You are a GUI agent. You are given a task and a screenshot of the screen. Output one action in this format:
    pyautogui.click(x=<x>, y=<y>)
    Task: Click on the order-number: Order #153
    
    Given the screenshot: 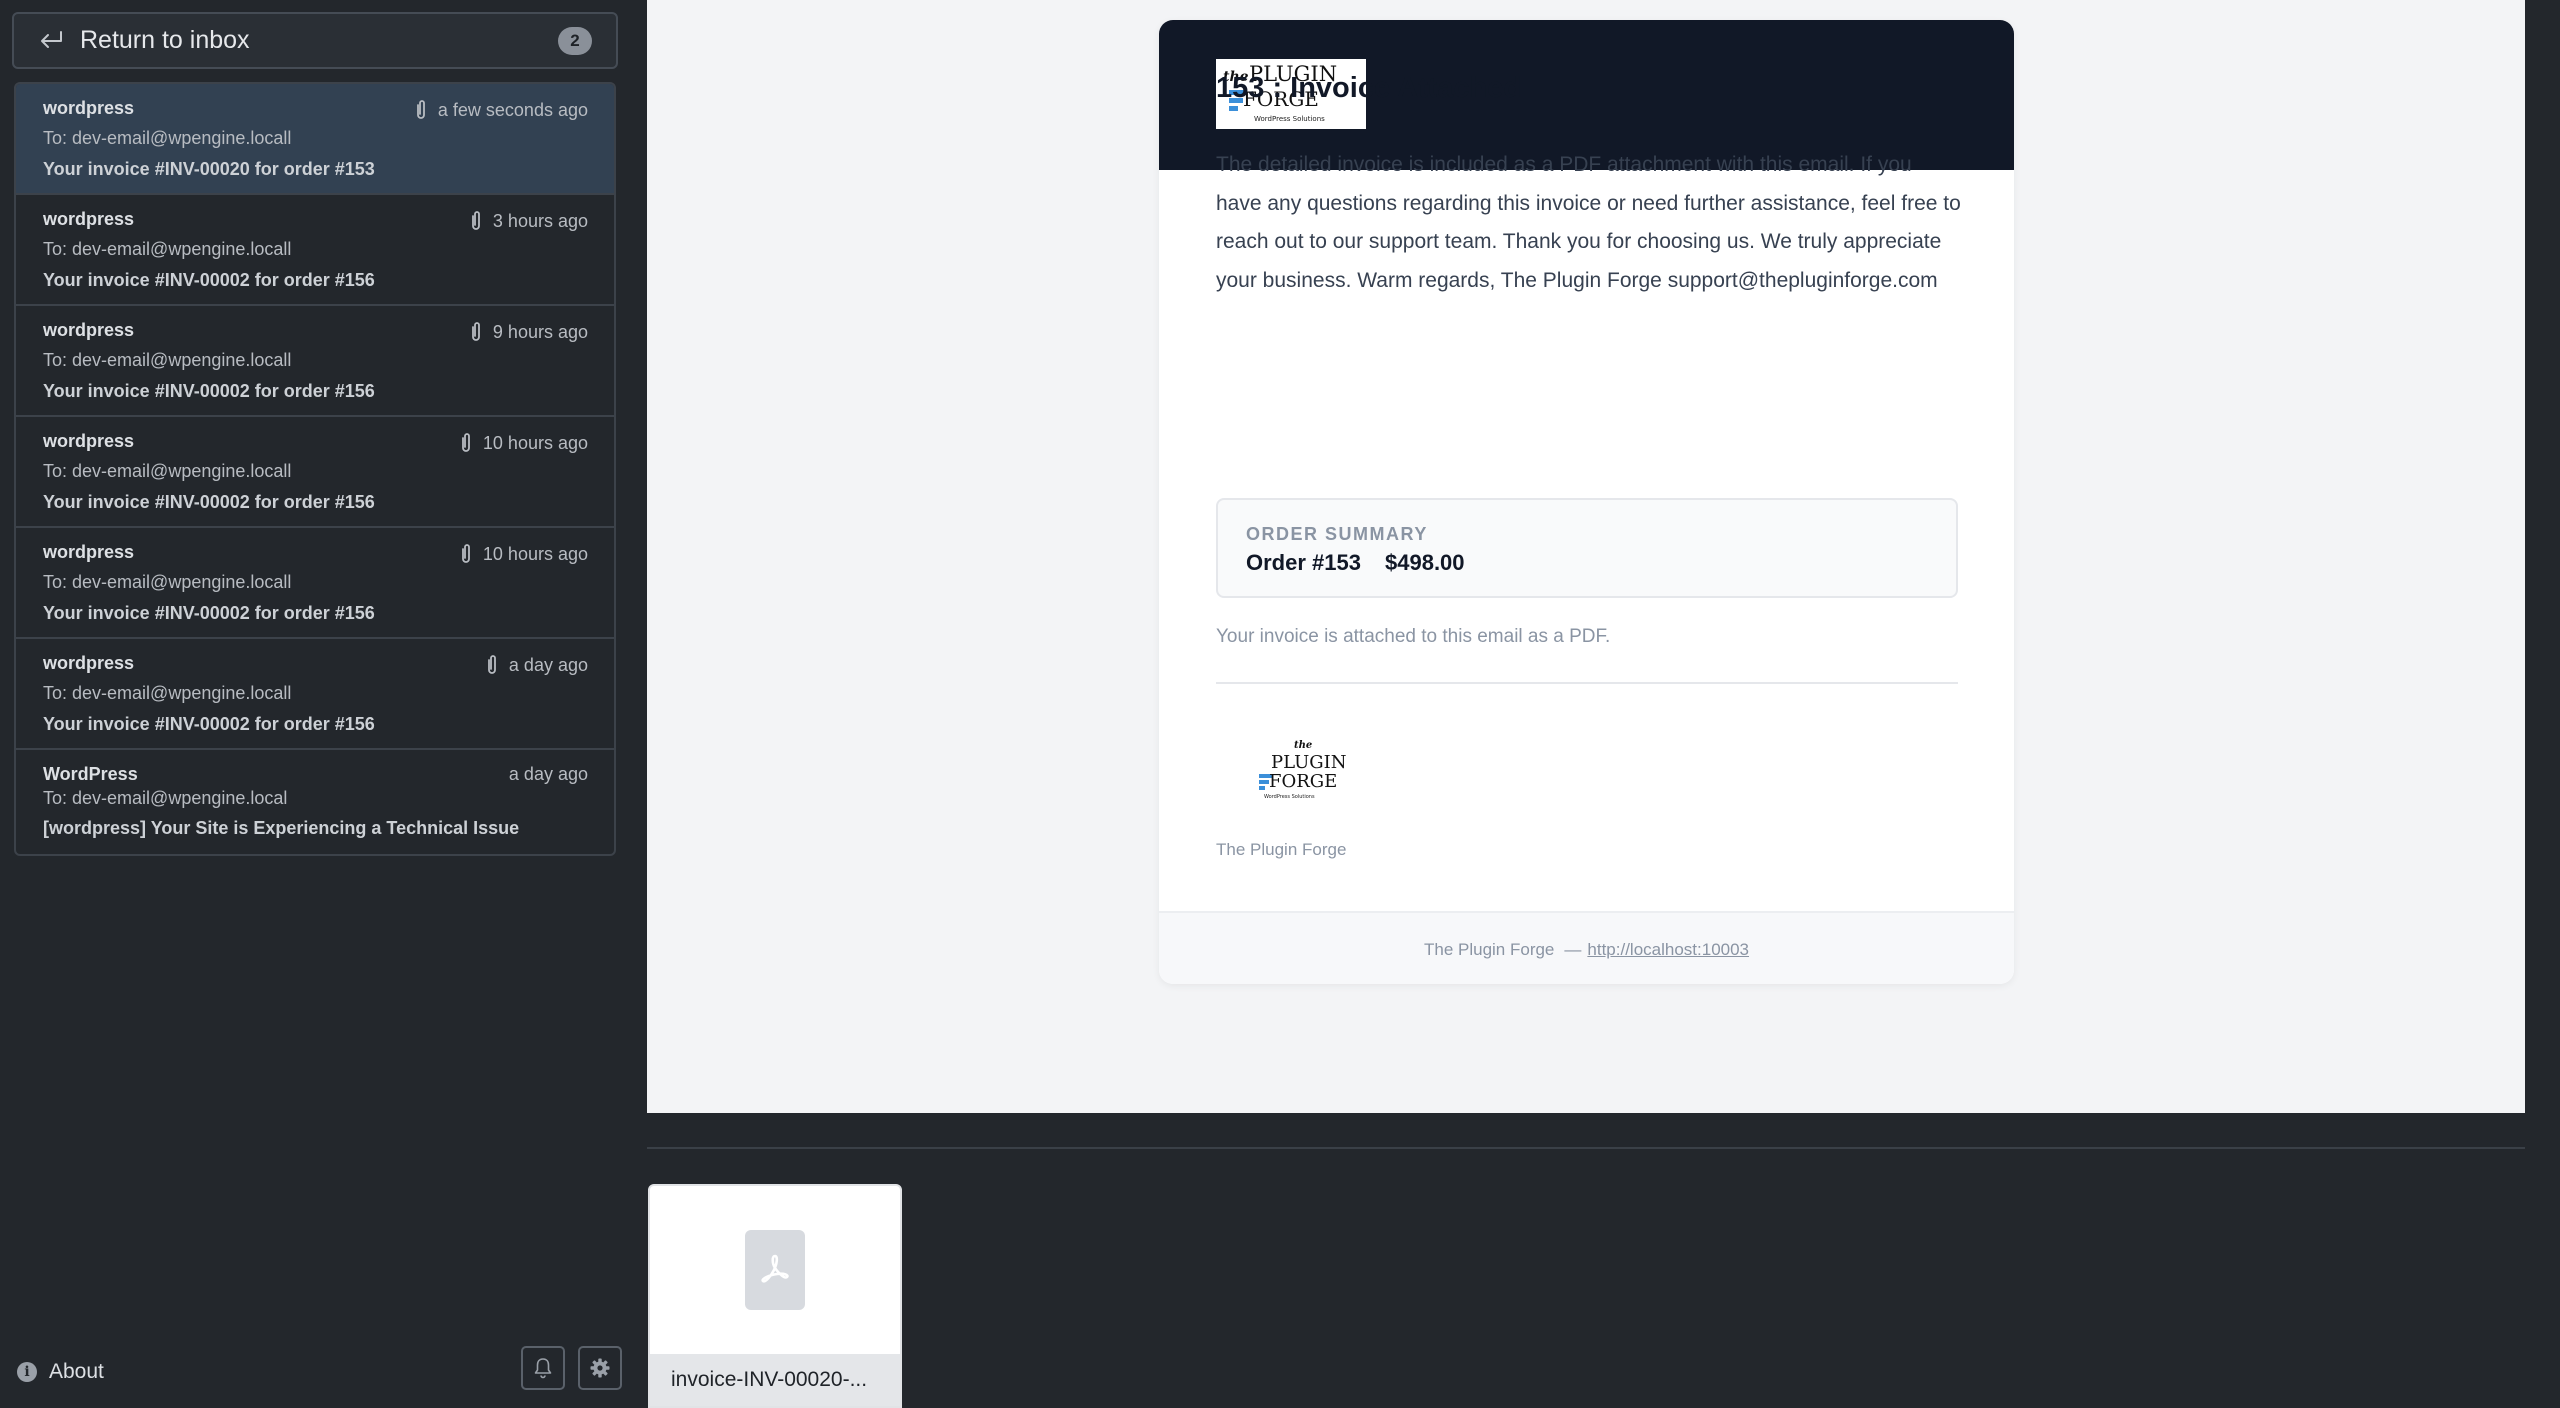 What is the action you would take?
    pyautogui.click(x=1303, y=562)
    